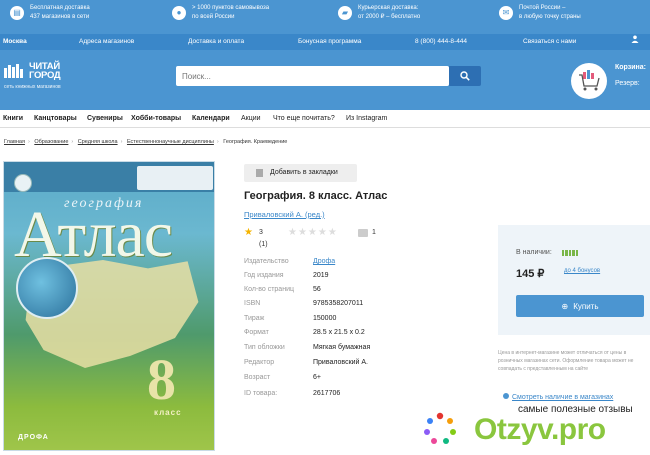 The height and width of the screenshot is (455, 650). What do you see at coordinates (269, 289) in the screenshot?
I see `prop-label: Кол-во страниц` at bounding box center [269, 289].